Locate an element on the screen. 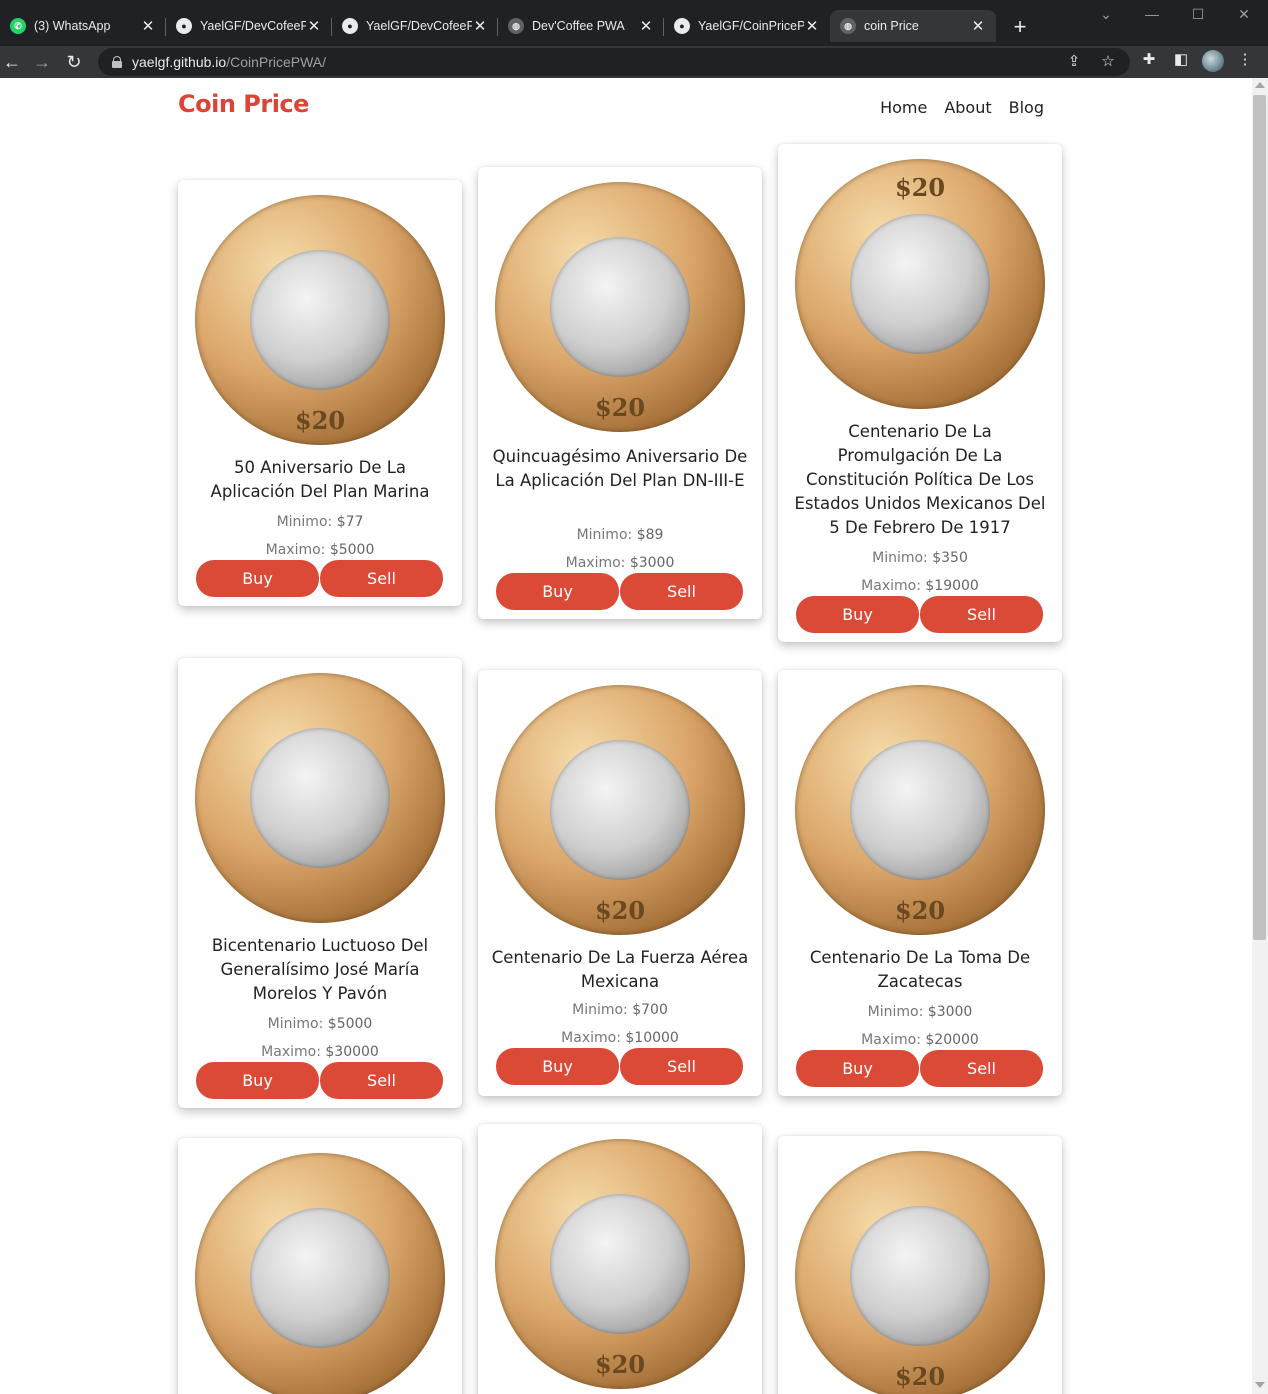  tab-devcoffee-pwa: ◍ Dev'Coffee PWA ✕ is located at coordinates (581, 26).